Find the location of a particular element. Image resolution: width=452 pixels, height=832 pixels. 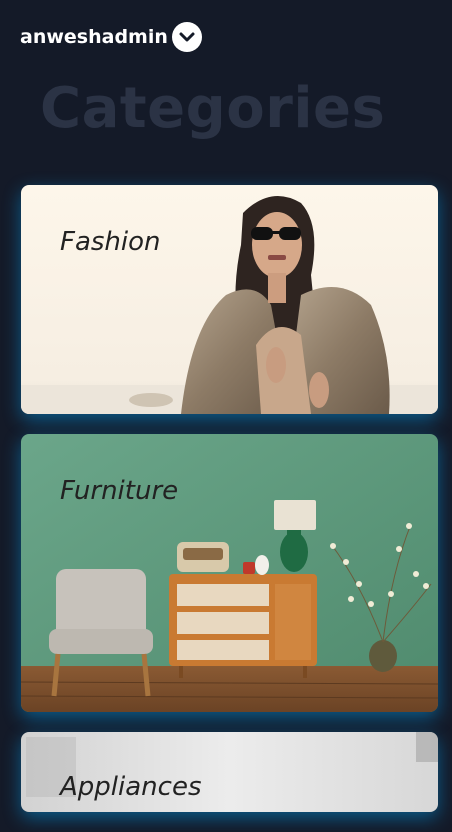

user-dropdown-button is located at coordinates (186, 37).